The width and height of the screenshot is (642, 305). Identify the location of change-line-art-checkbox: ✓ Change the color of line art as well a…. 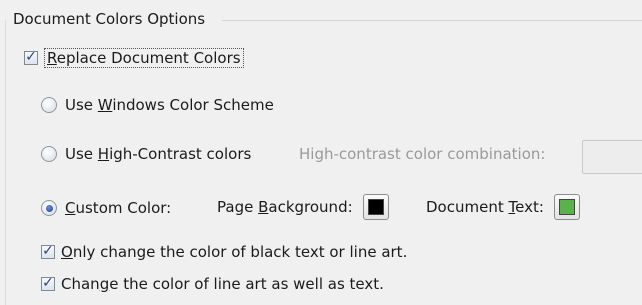
(212, 284).